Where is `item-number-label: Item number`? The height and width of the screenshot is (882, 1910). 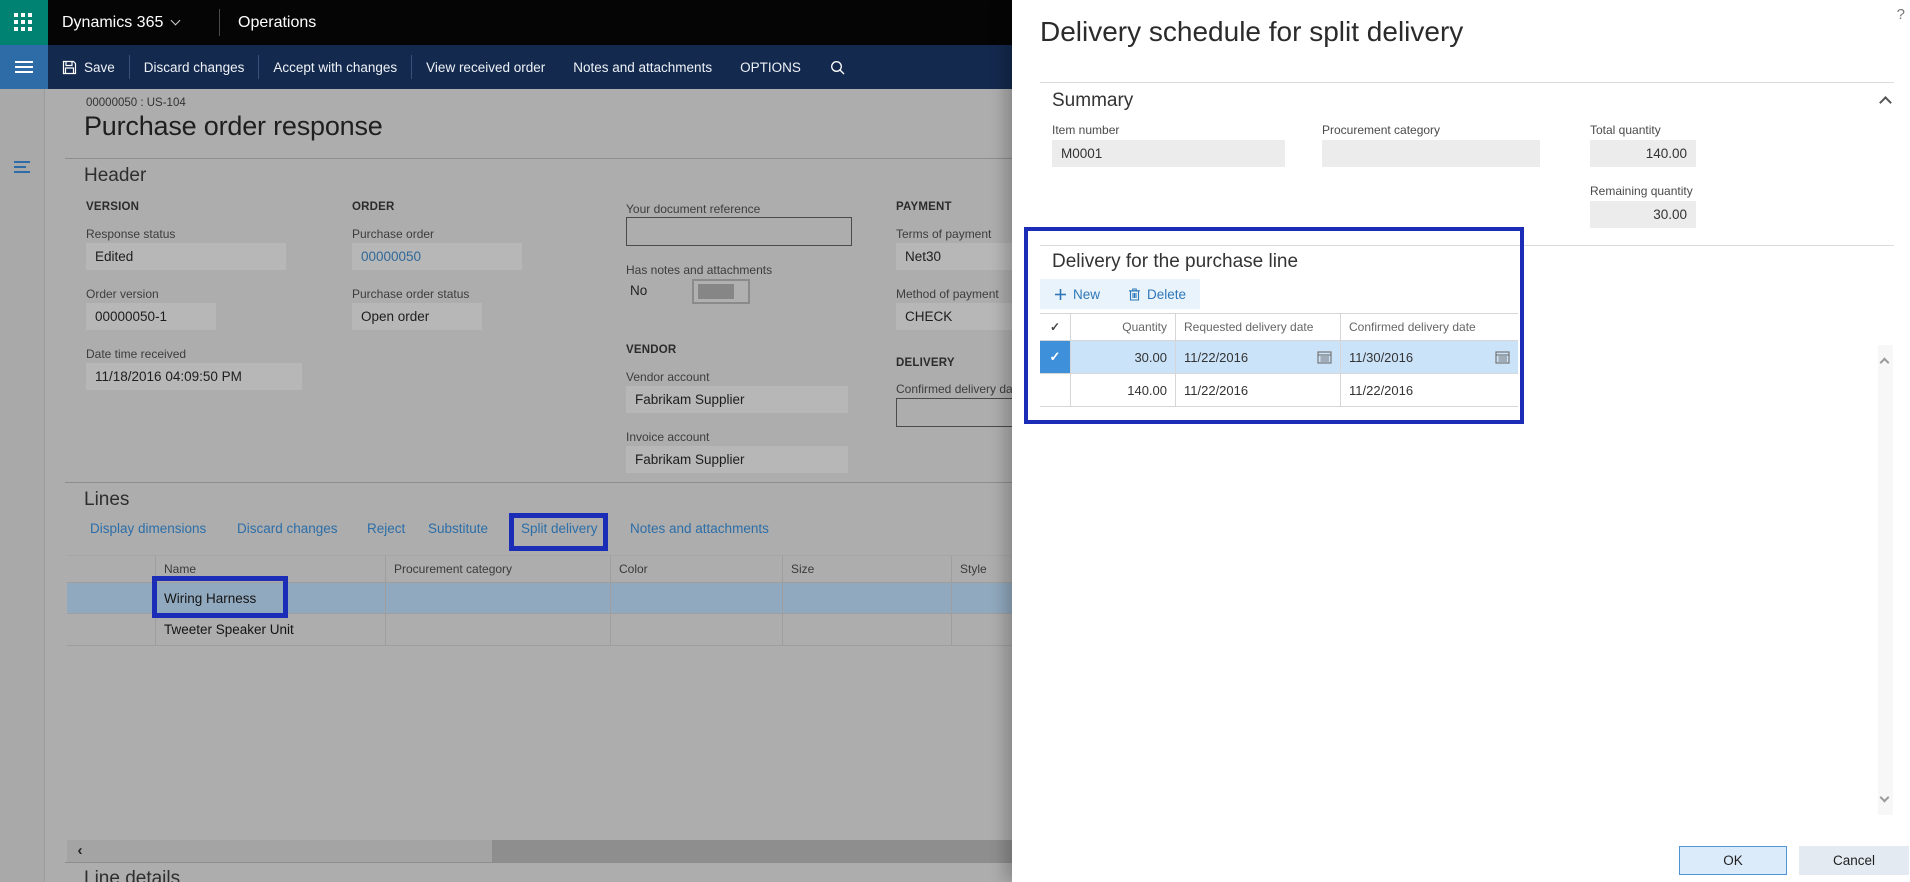 item-number-label: Item number is located at coordinates (1086, 130).